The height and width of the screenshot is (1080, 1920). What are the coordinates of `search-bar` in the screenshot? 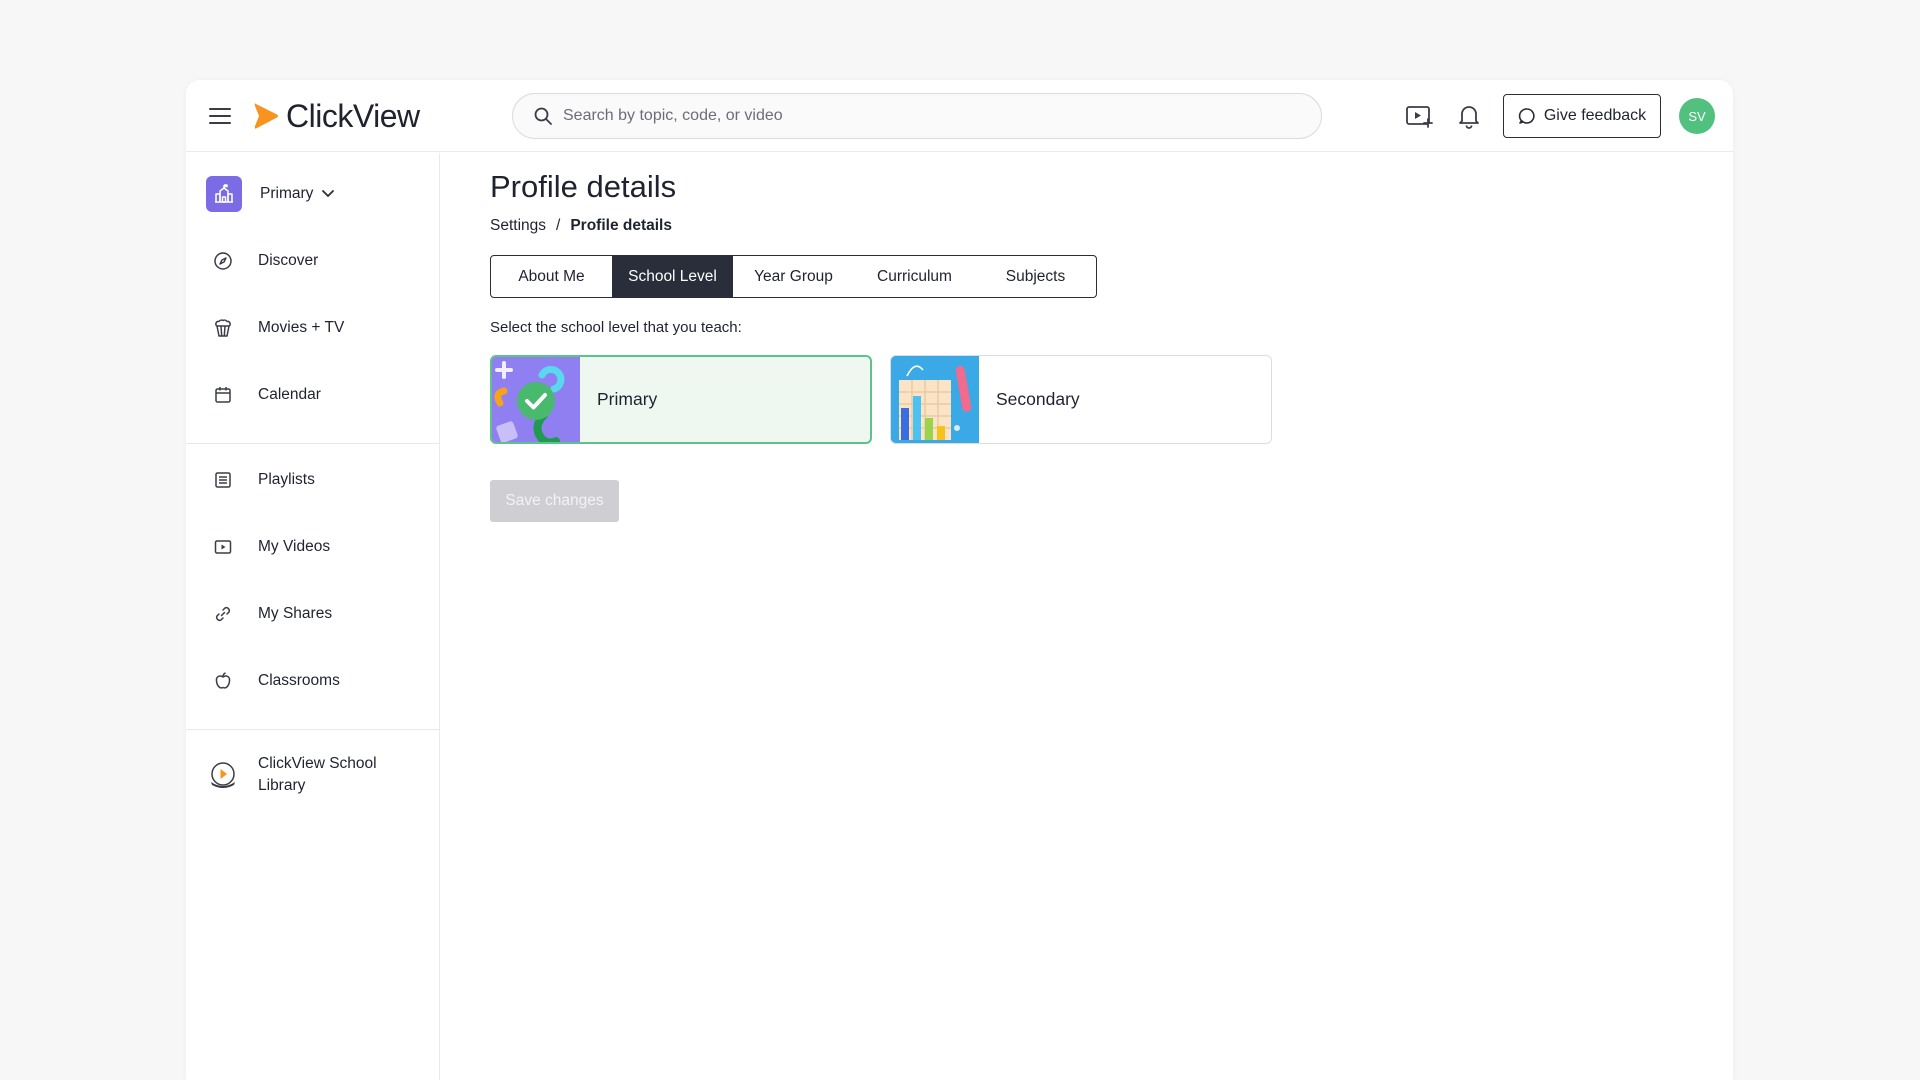 It's located at (917, 116).